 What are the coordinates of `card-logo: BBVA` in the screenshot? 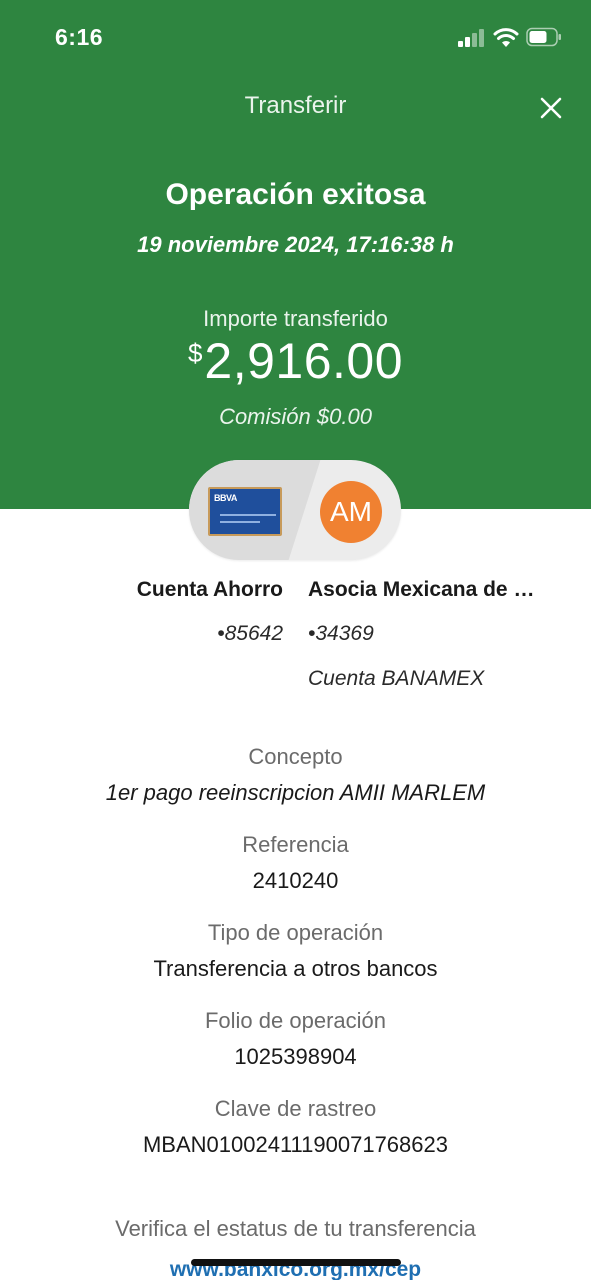 It's located at (225, 498).